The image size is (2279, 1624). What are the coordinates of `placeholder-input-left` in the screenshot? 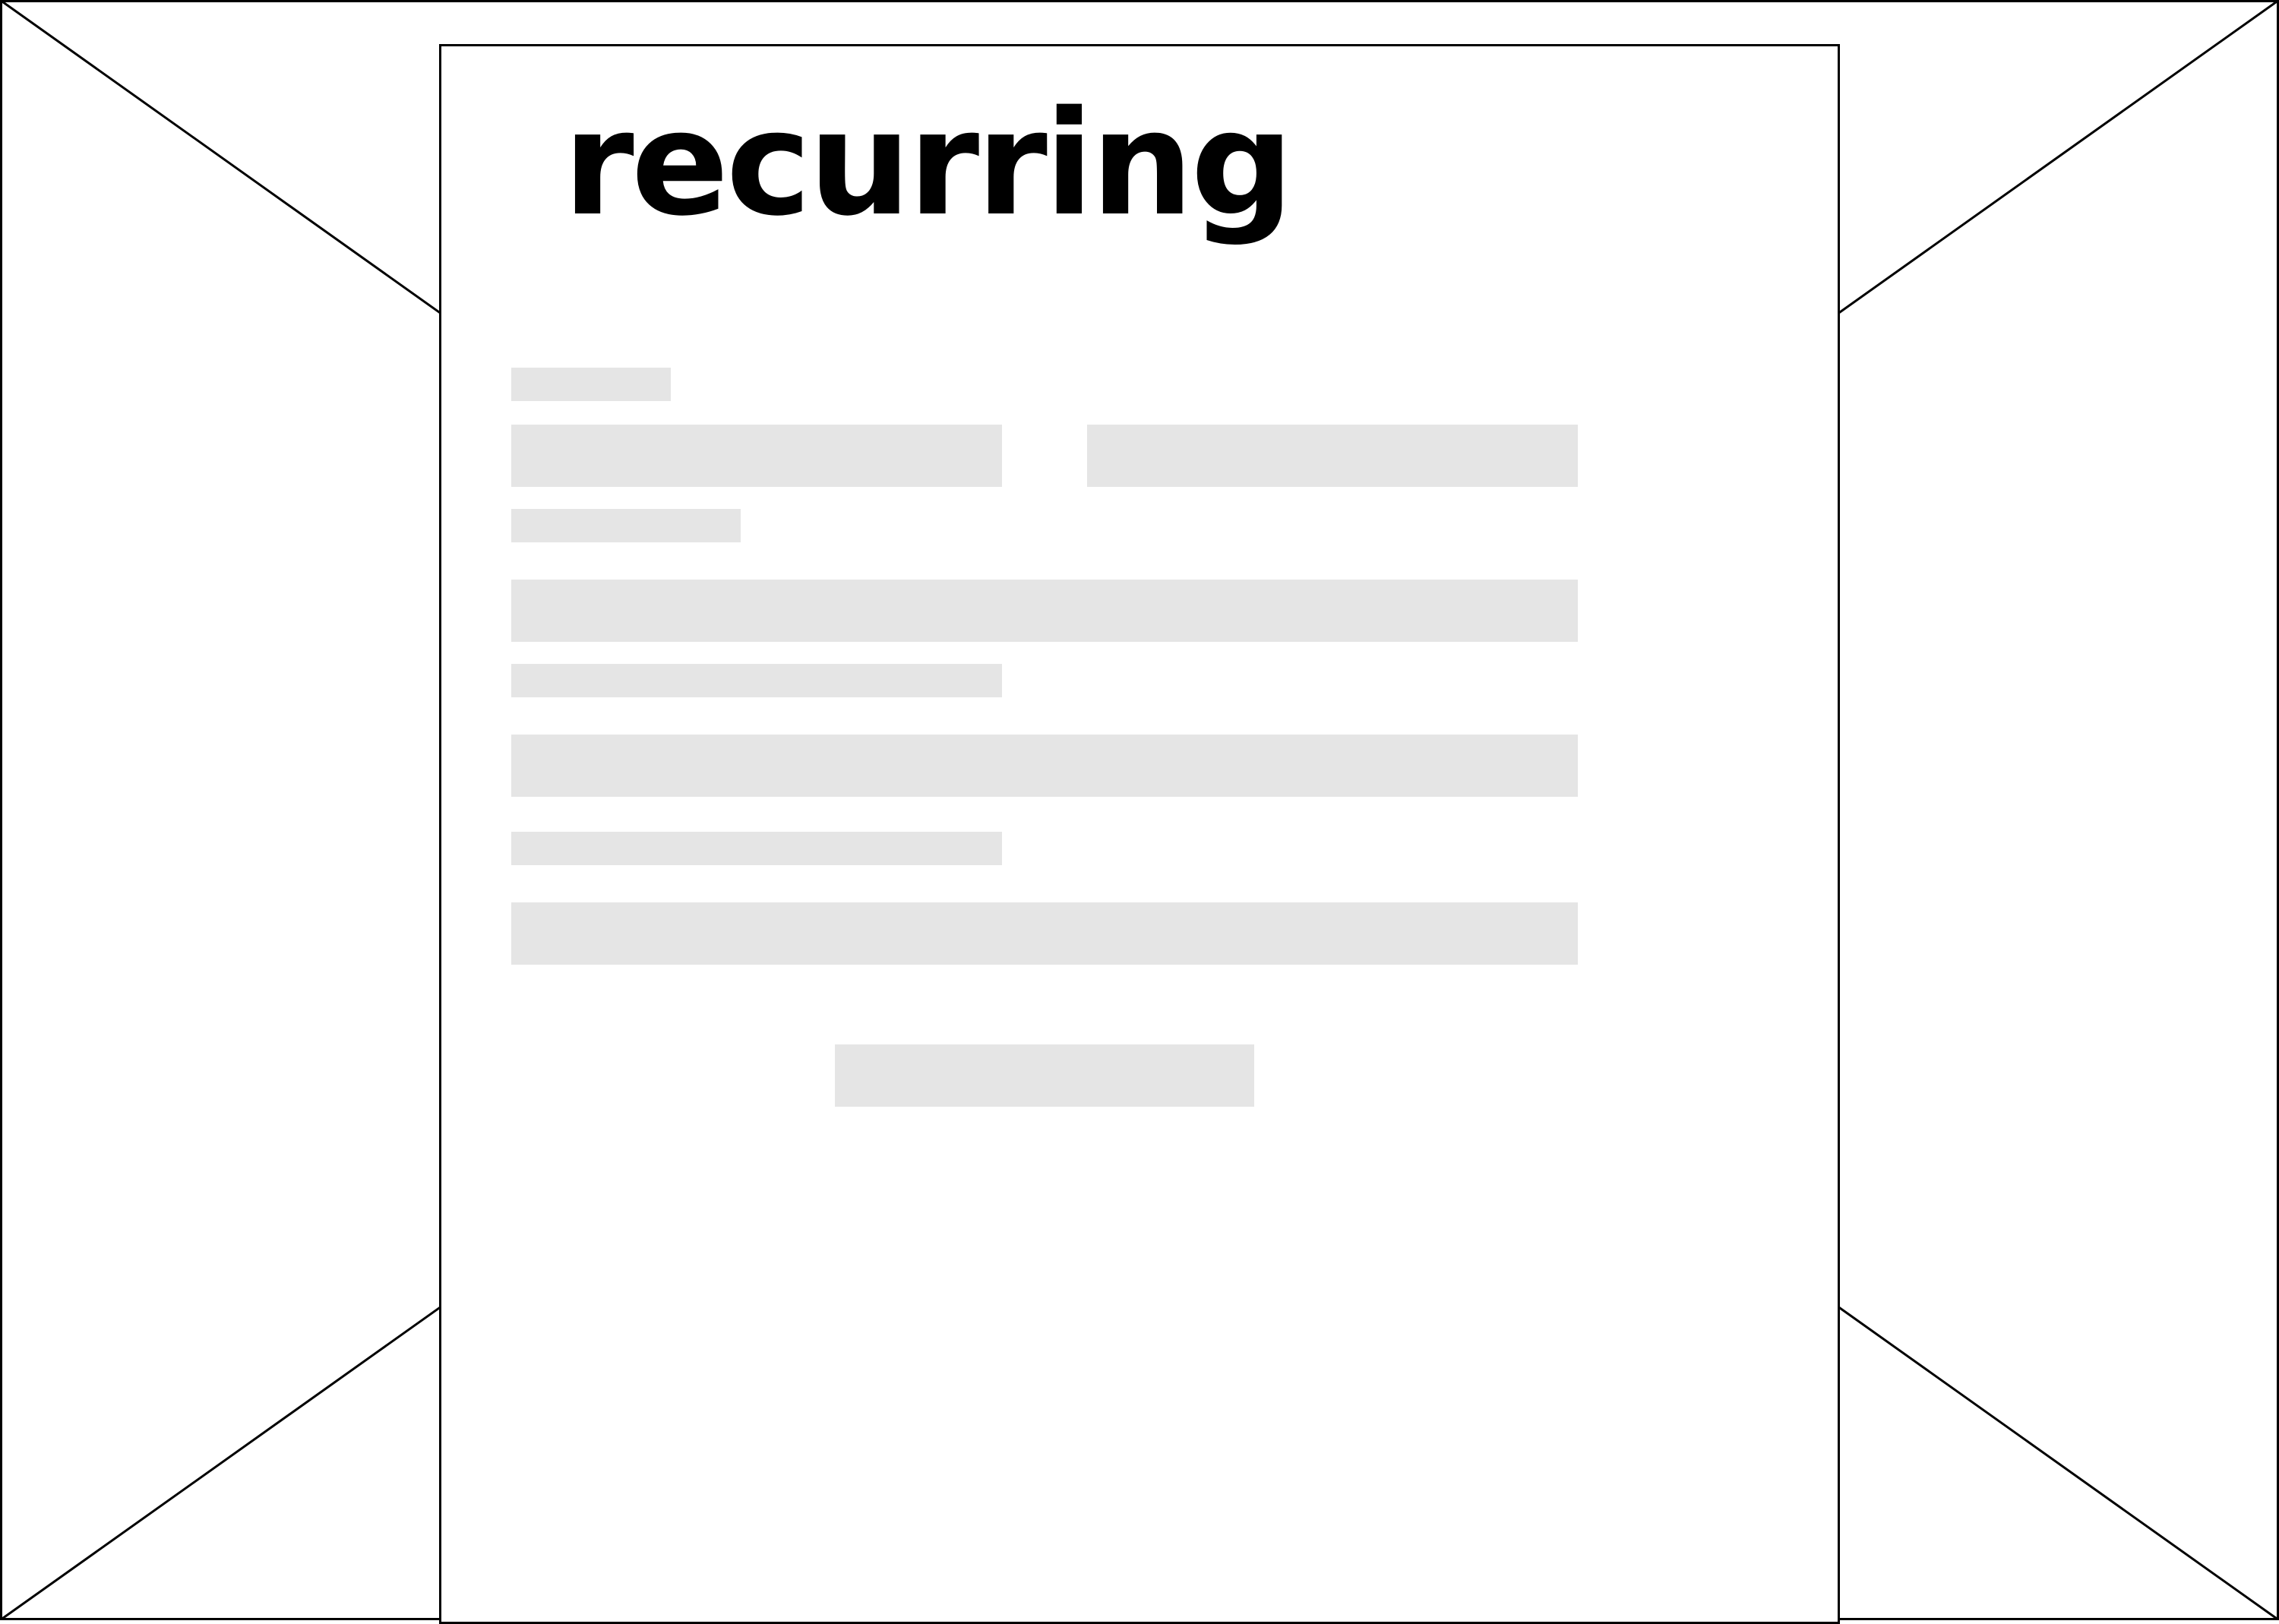 It's located at (757, 456).